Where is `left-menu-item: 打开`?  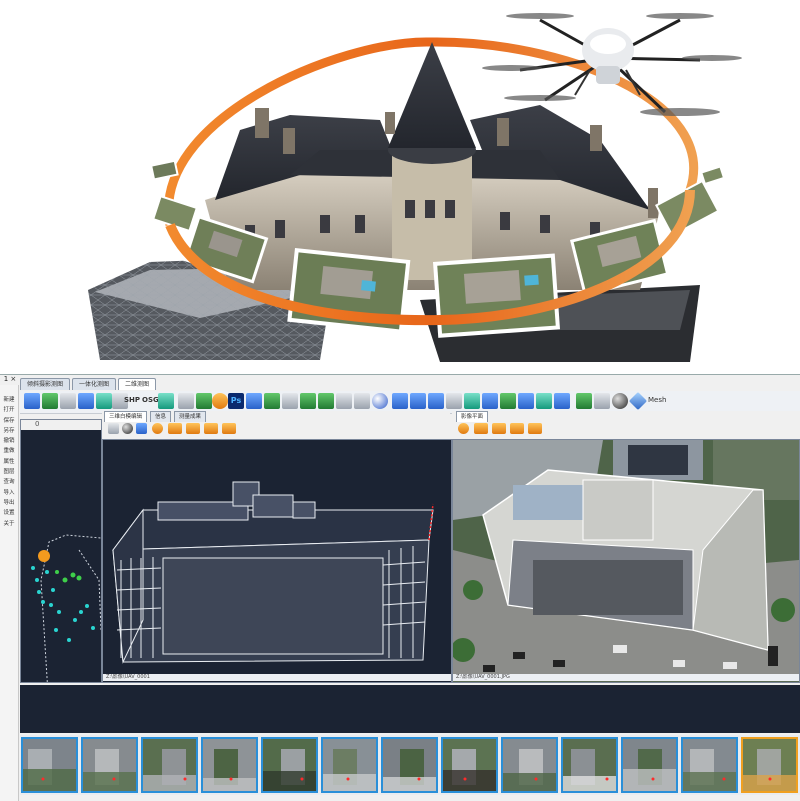 left-menu-item: 打开 is located at coordinates (9, 410).